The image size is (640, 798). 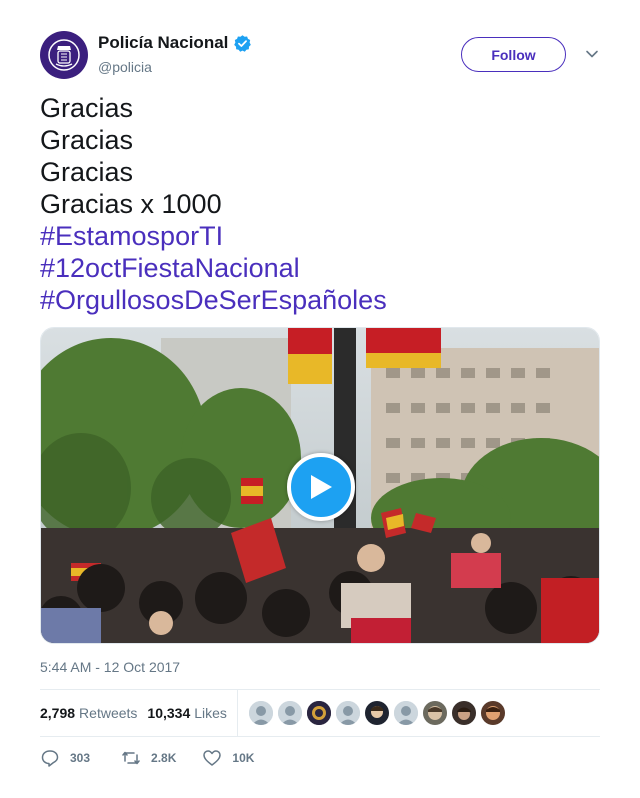 What do you see at coordinates (57, 713) in the screenshot?
I see `retweets-count: 2,798` at bounding box center [57, 713].